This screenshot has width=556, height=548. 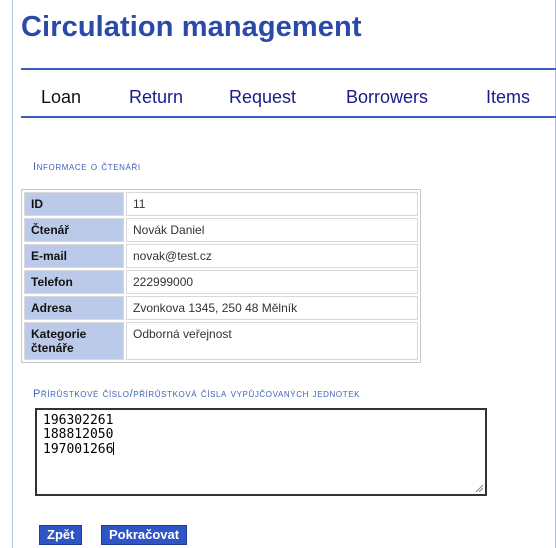 I want to click on left-border-line, so click(x=12, y=274).